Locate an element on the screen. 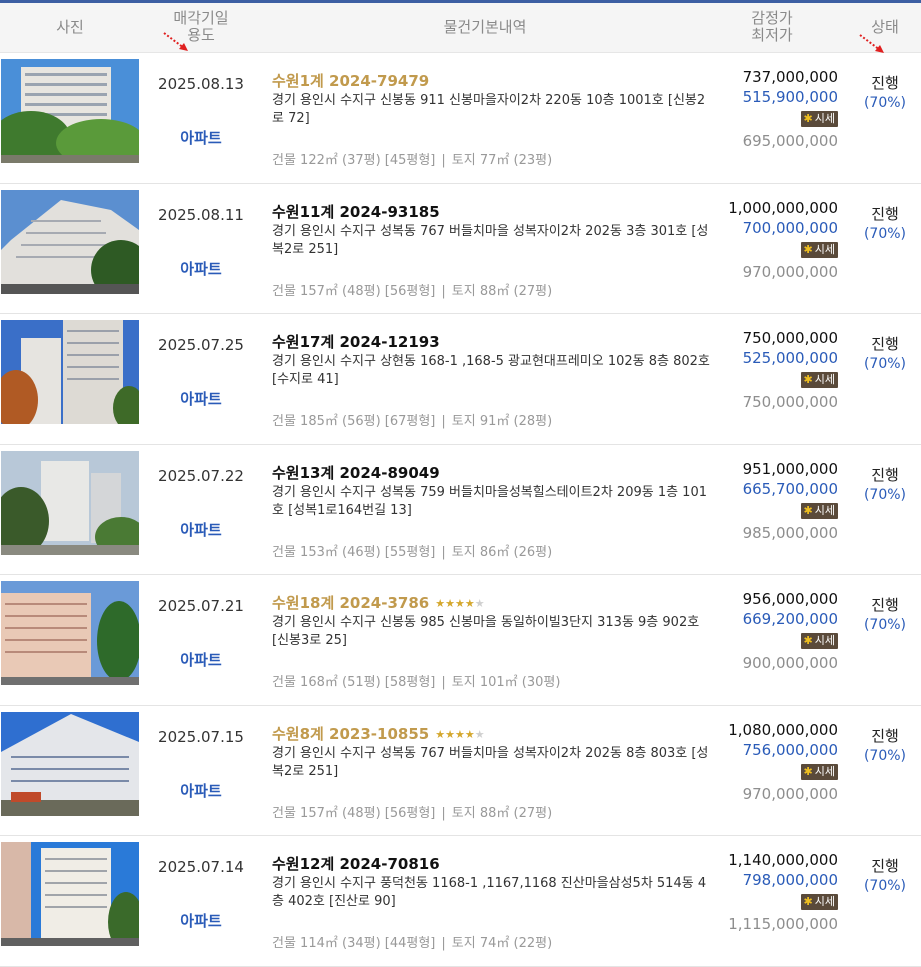  case-number-link: 수원18계 2024-3786 is located at coordinates (350, 603).